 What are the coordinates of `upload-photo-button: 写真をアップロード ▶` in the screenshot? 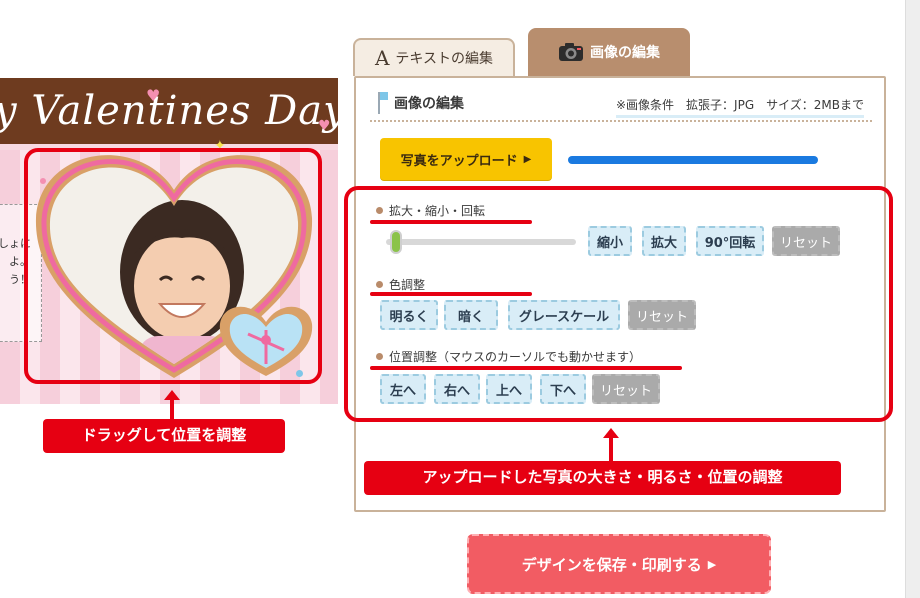 It's located at (466, 159).